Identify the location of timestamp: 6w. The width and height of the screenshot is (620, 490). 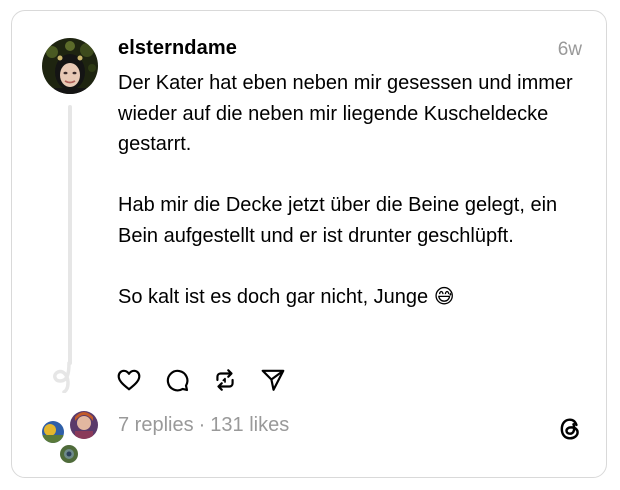
(569, 49).